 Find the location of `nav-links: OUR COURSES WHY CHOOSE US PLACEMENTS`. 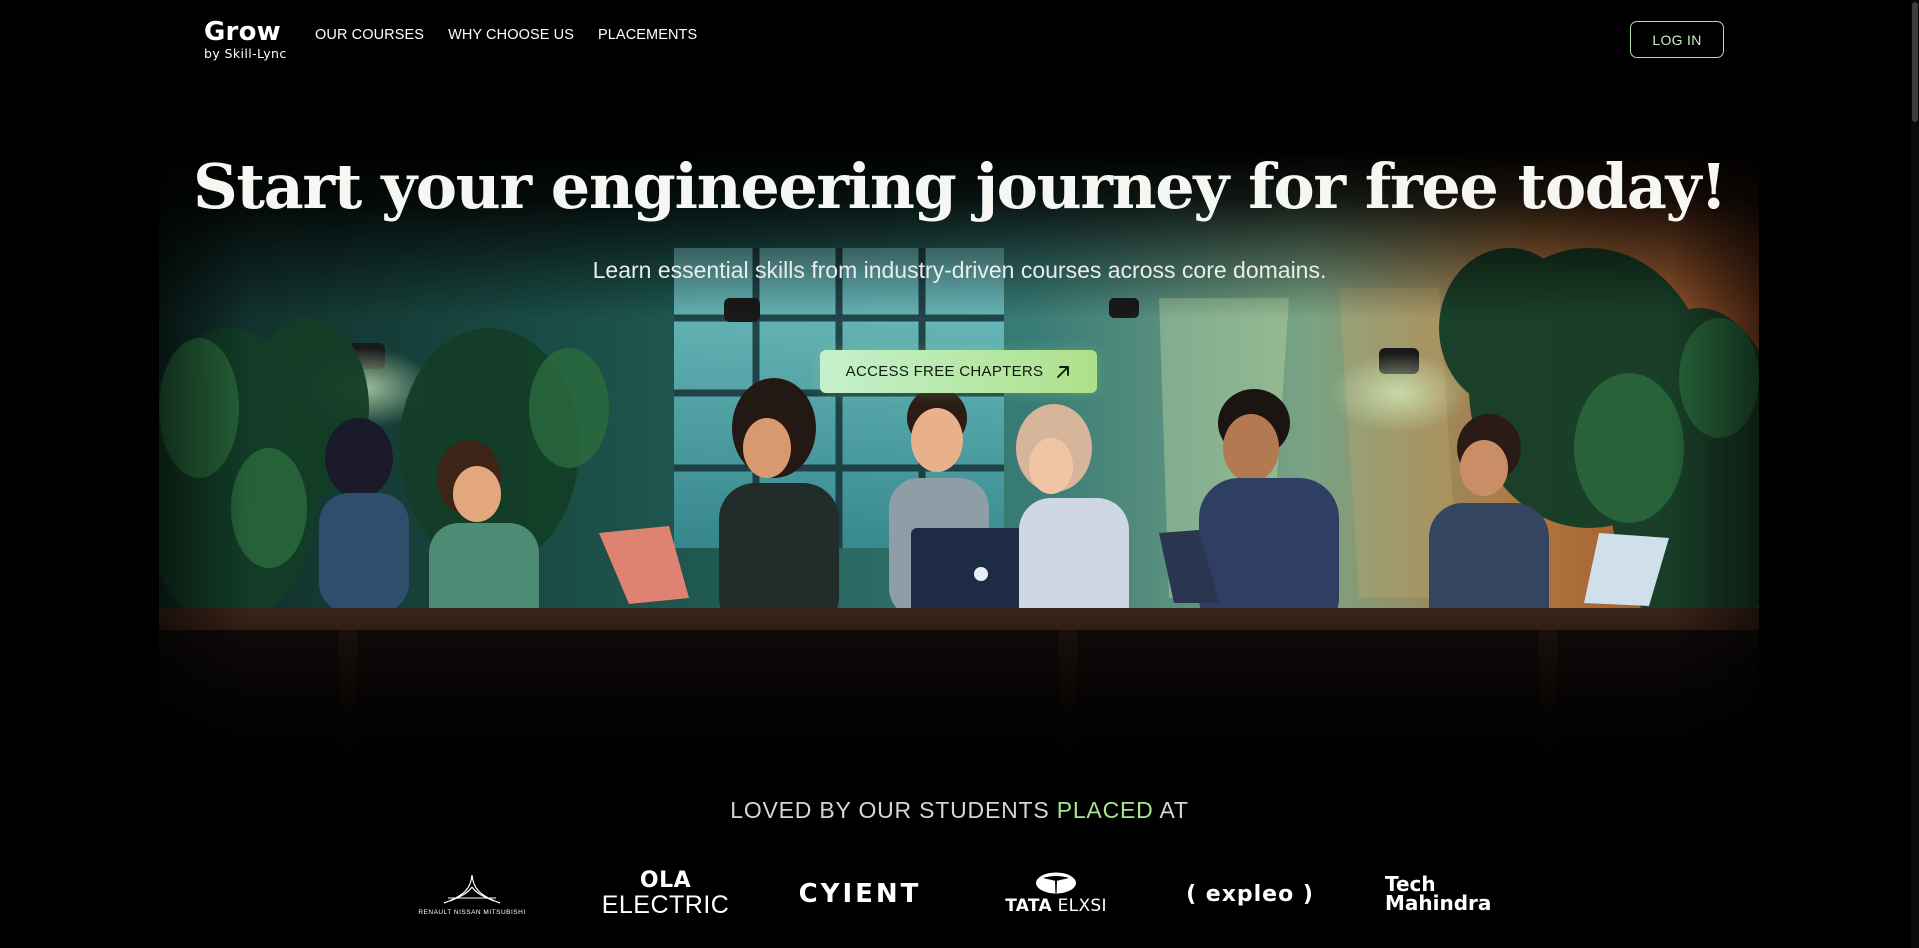

nav-links: OUR COURSES WHY CHOOSE US PLACEMENTS is located at coordinates (506, 35).